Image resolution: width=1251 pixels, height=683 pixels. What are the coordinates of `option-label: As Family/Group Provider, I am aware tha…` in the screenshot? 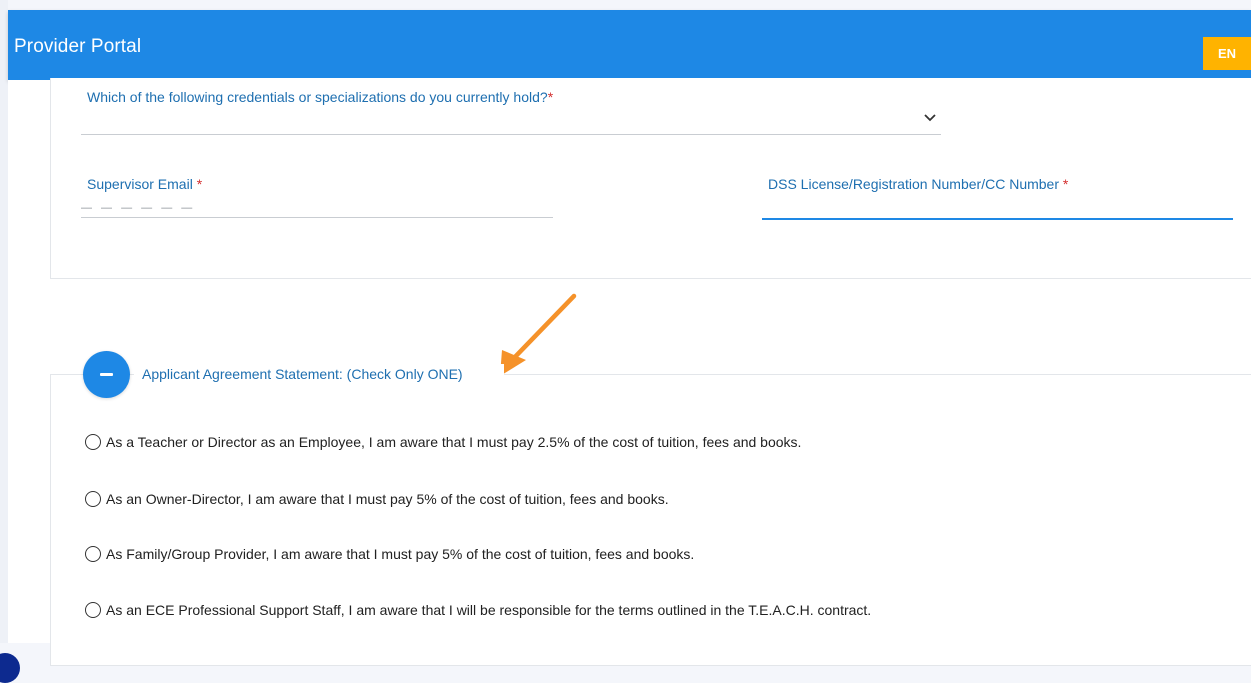 It's located at (400, 554).